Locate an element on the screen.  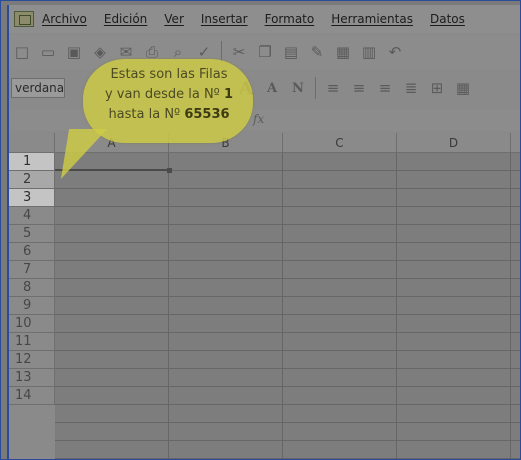
decrease-font-icon: A is located at coordinates (272, 88).